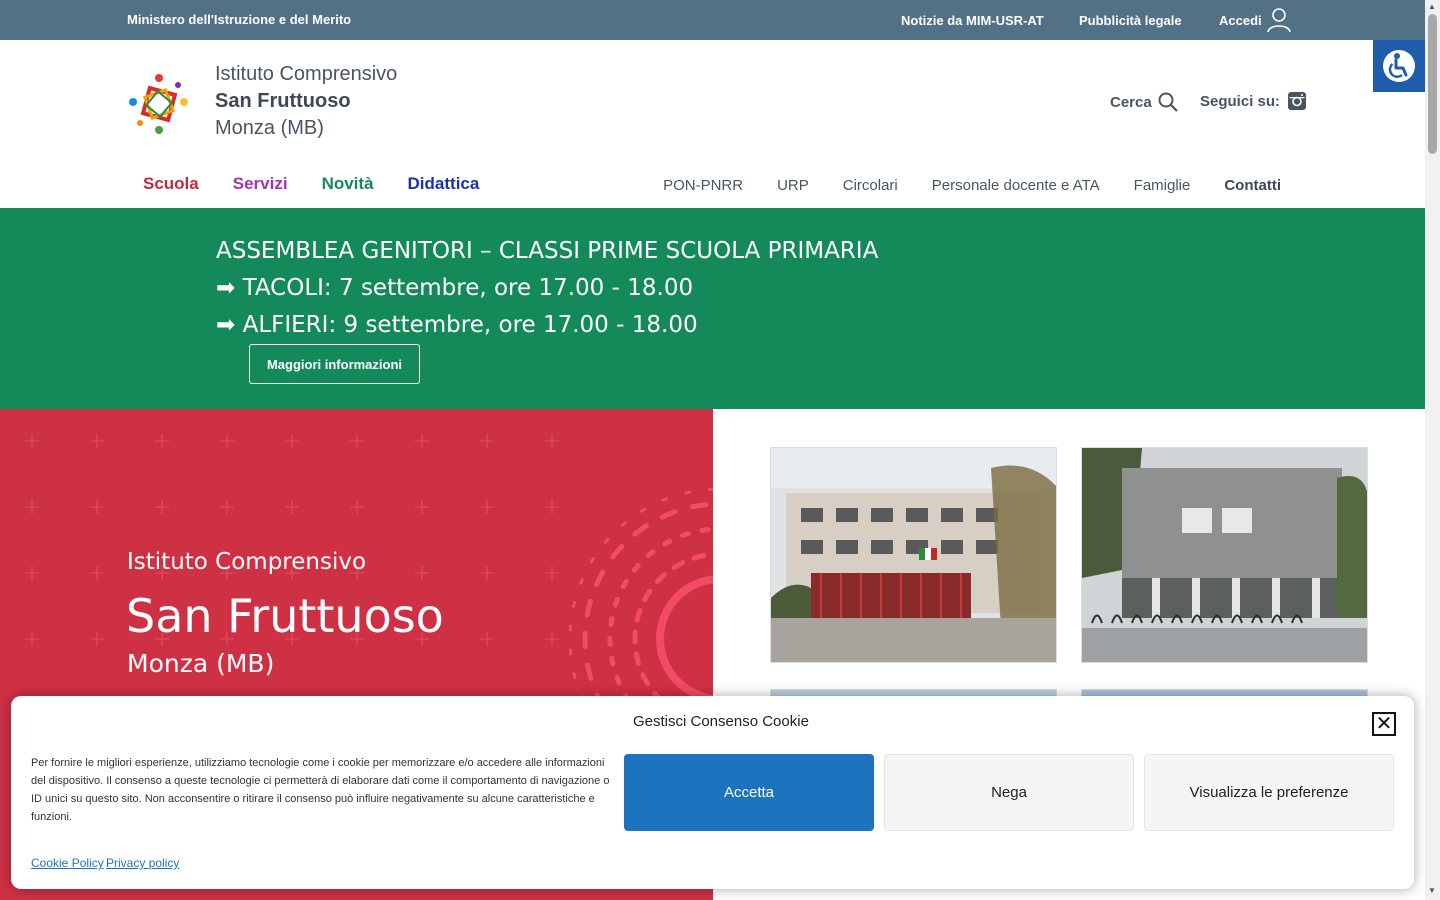 The height and width of the screenshot is (900, 1440). I want to click on privacy-policy-link: Privacy policy, so click(142, 863).